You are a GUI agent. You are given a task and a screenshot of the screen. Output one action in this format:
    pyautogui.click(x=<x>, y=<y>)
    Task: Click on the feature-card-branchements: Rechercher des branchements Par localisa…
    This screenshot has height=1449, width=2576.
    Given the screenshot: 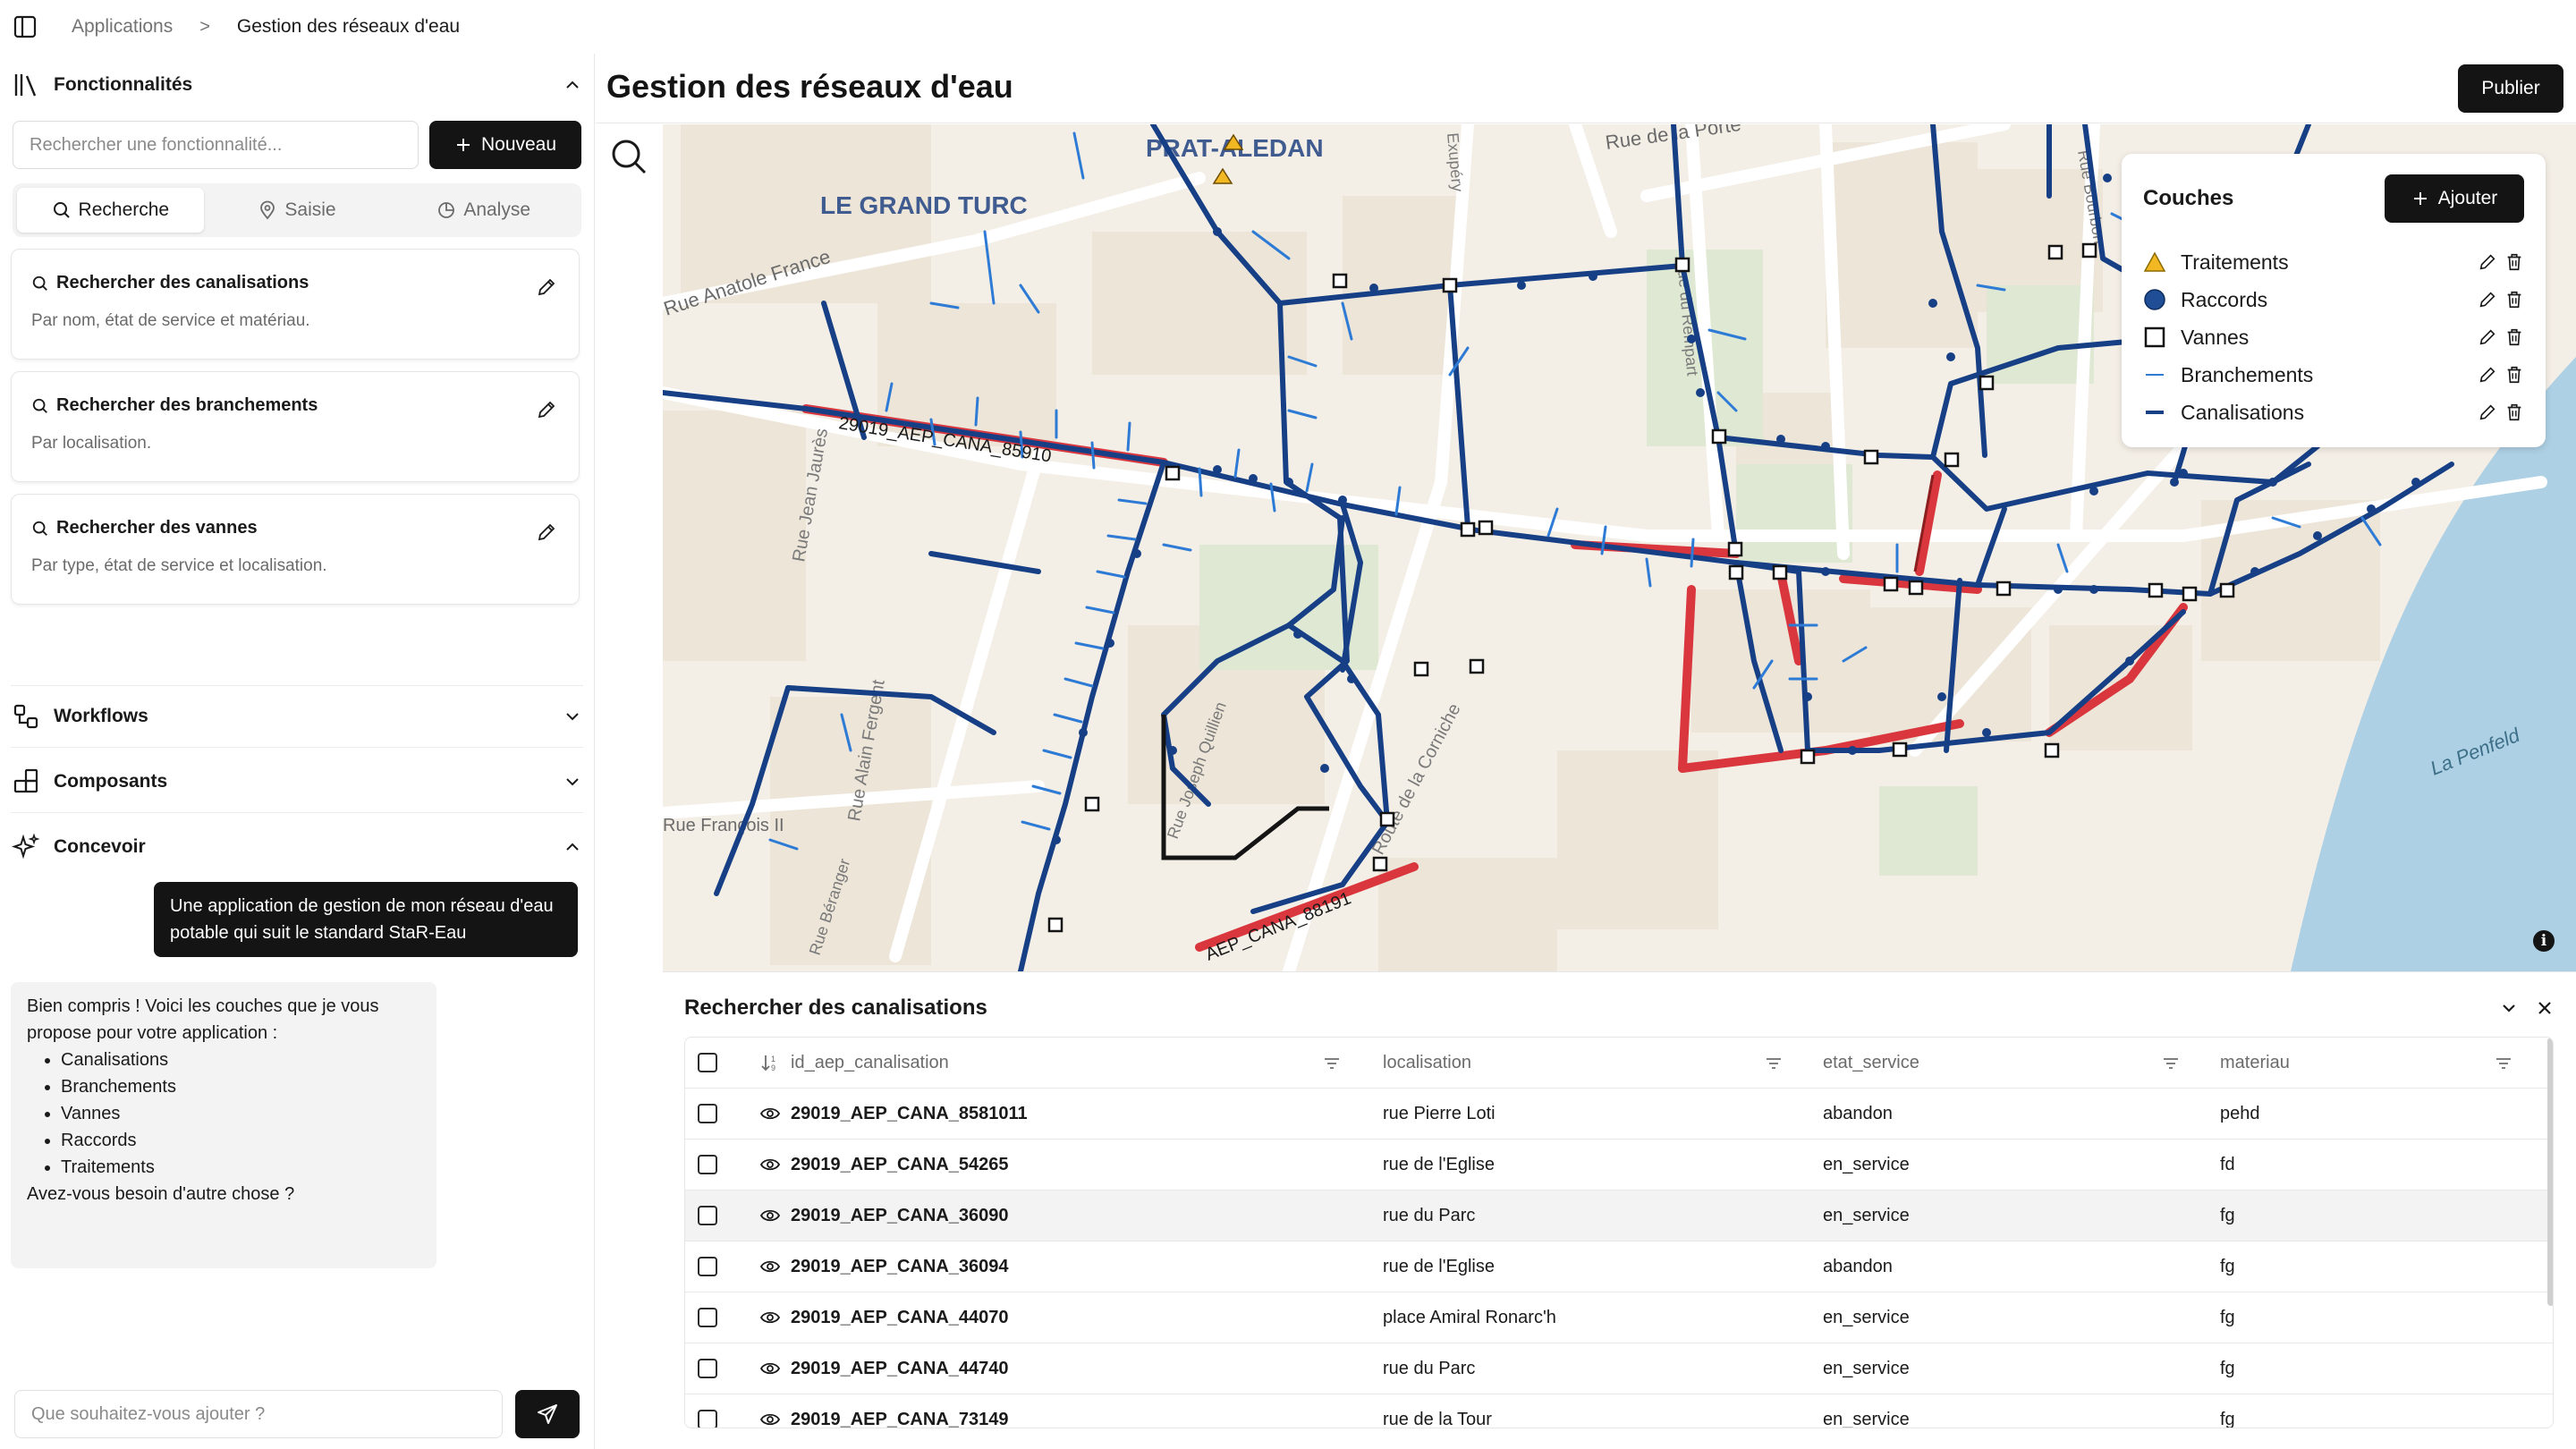 What is the action you would take?
    pyautogui.click(x=295, y=426)
    